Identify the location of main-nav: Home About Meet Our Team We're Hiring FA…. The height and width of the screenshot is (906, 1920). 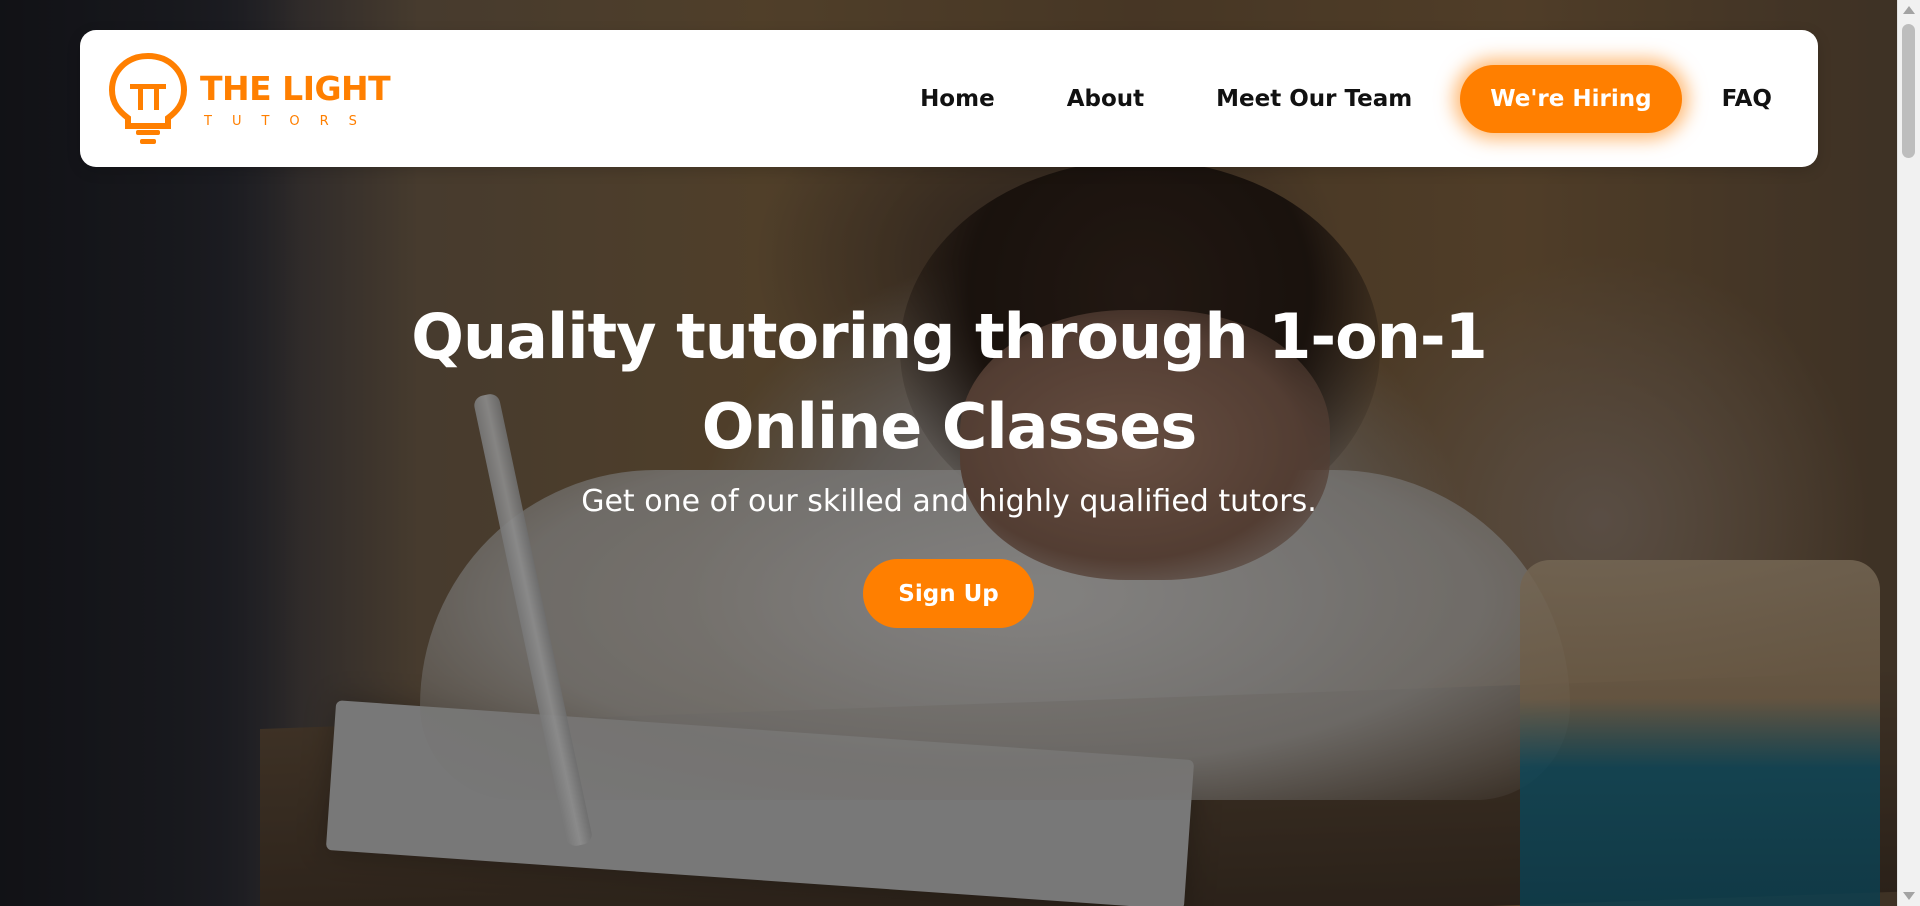
(1328, 99).